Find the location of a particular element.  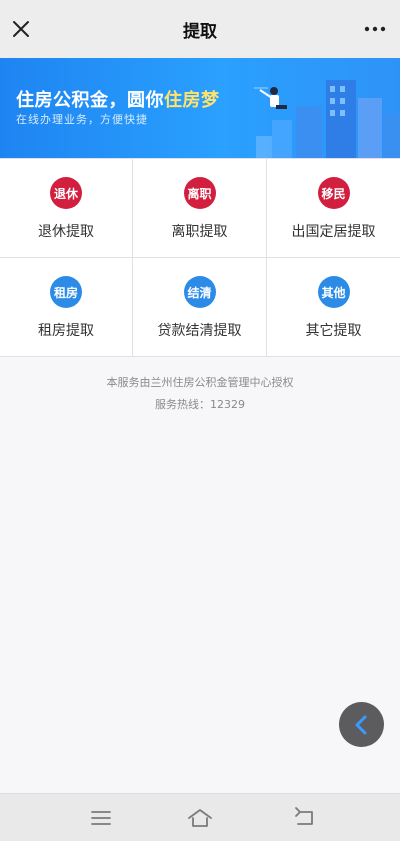

banner-subtitle: 在线办理业务，方便快捷 is located at coordinates (82, 119).